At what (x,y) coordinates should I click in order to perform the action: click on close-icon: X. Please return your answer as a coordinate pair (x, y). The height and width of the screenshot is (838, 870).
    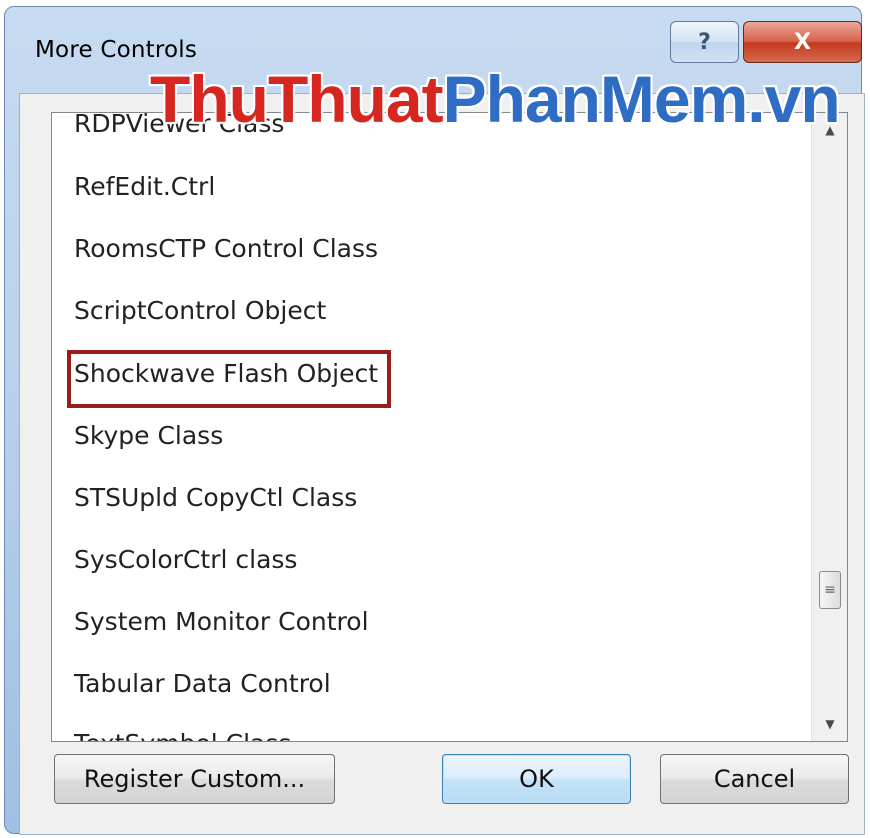
    Looking at the image, I should click on (802, 42).